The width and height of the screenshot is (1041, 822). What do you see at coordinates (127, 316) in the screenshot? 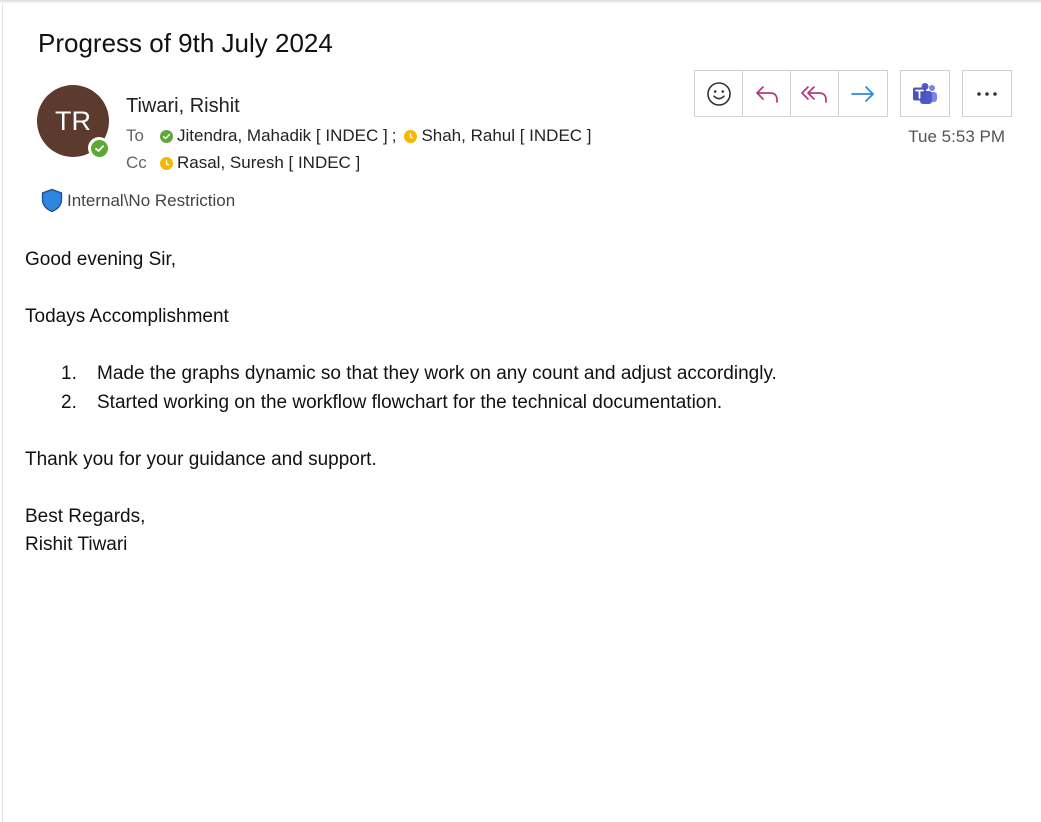
I see `section-title: Todays Accomplishment` at bounding box center [127, 316].